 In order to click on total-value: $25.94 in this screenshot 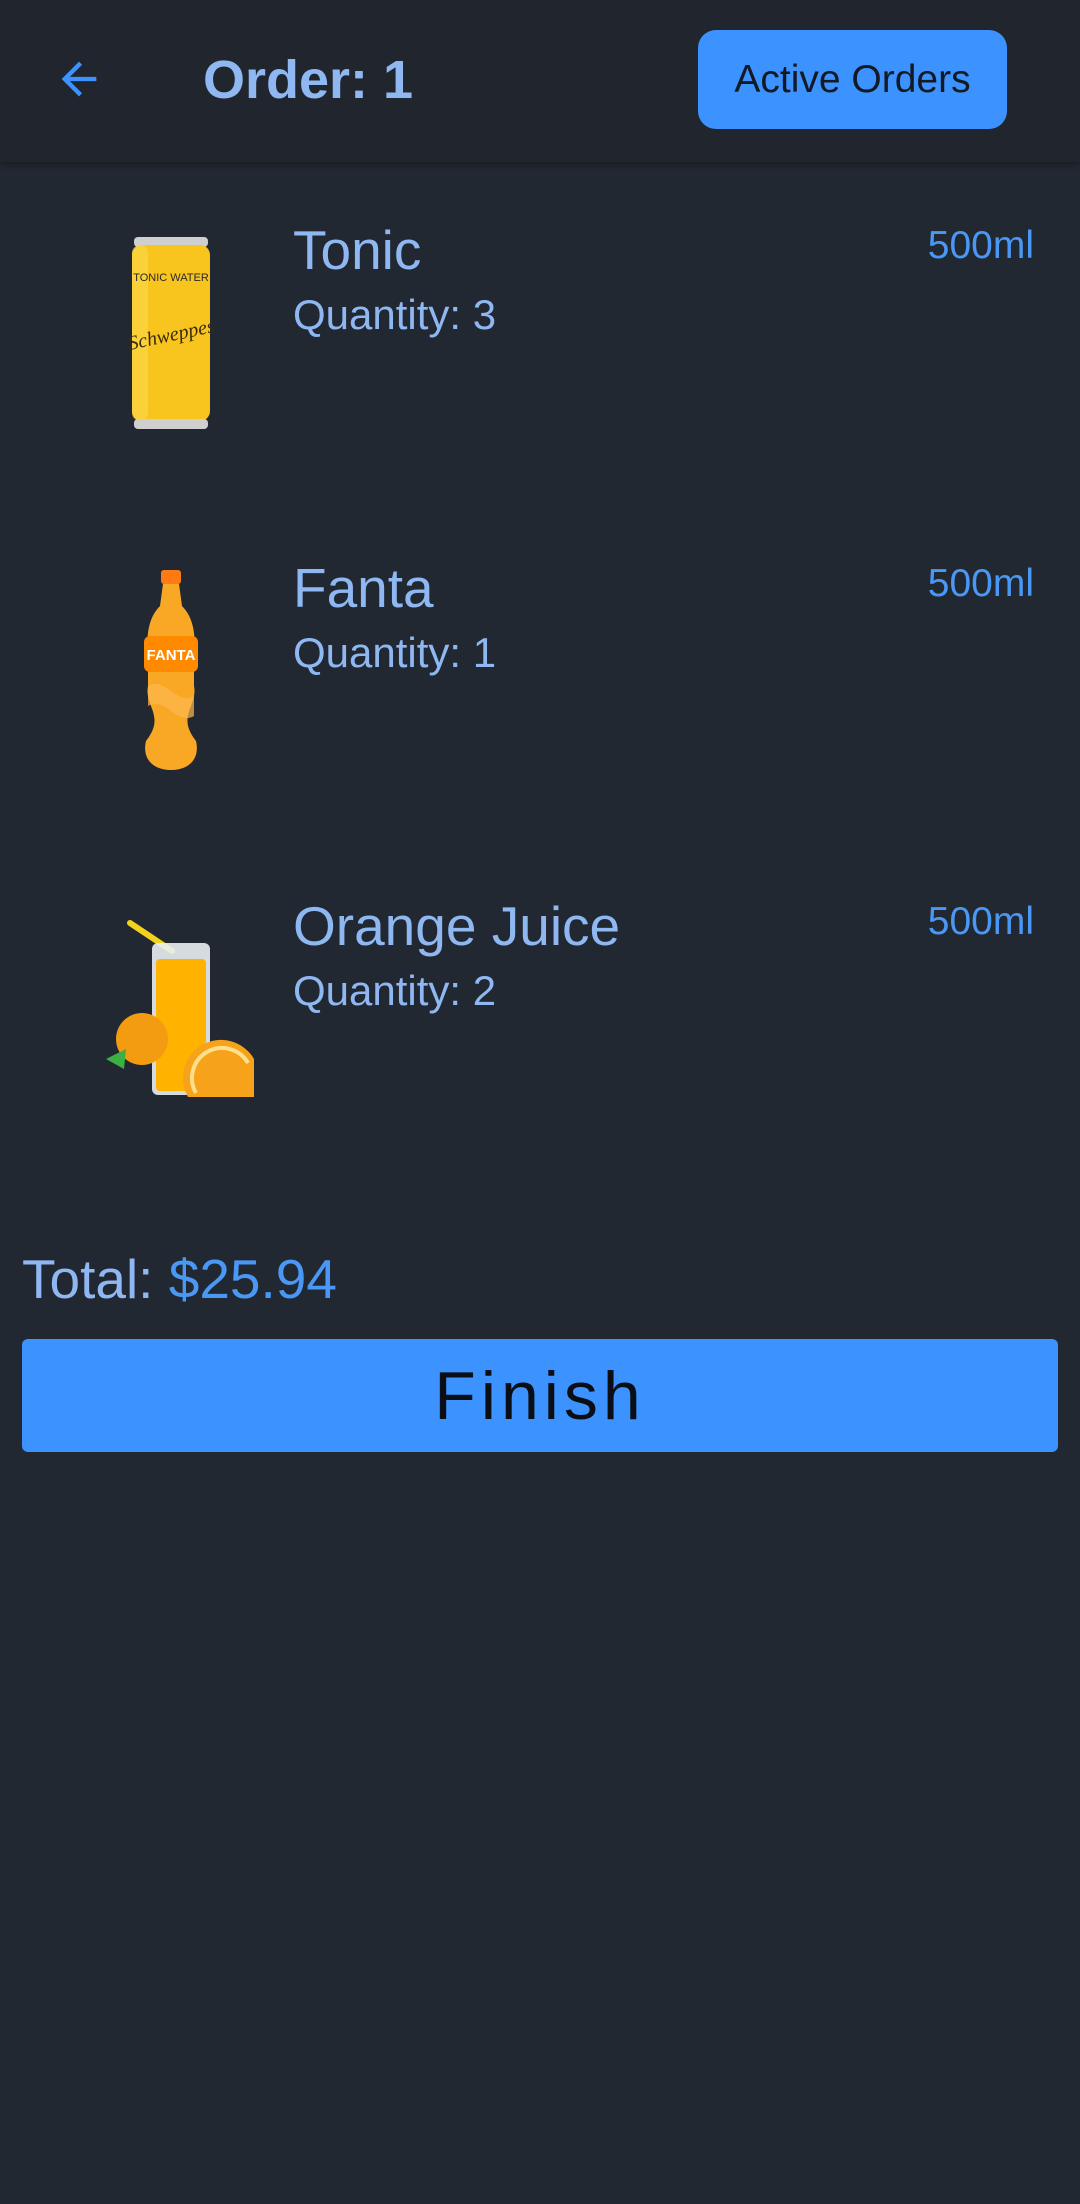, I will do `click(252, 1279)`.